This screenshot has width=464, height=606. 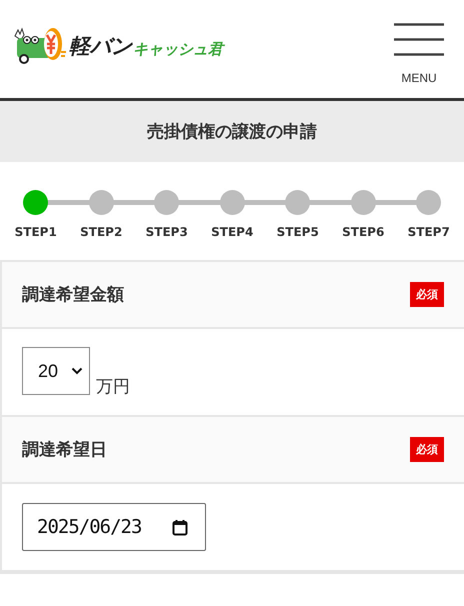 I want to click on logo-title: 軽バン, so click(x=100, y=46).